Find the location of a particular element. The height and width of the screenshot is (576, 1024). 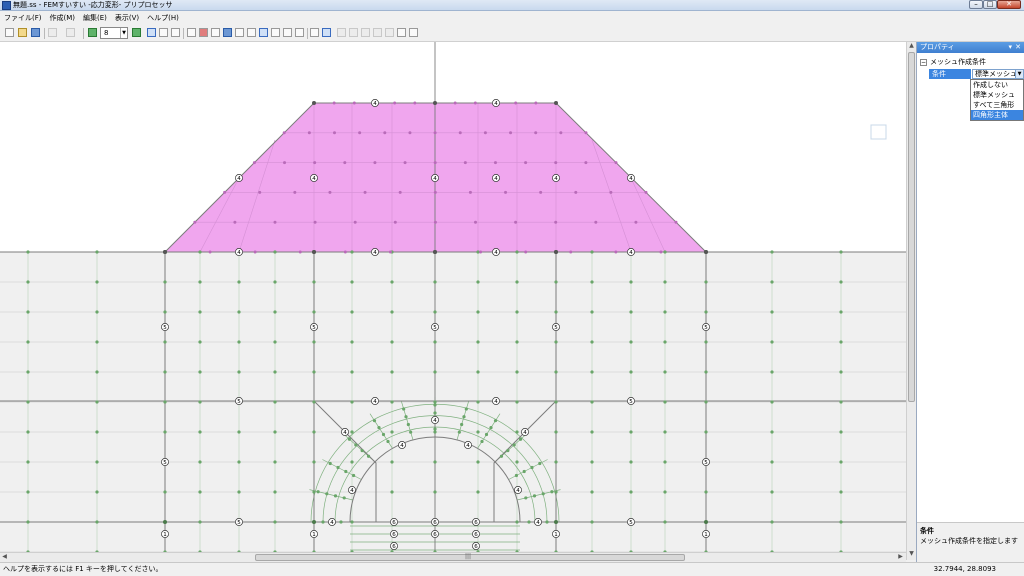

step-back-icon is located at coordinates (92, 32).